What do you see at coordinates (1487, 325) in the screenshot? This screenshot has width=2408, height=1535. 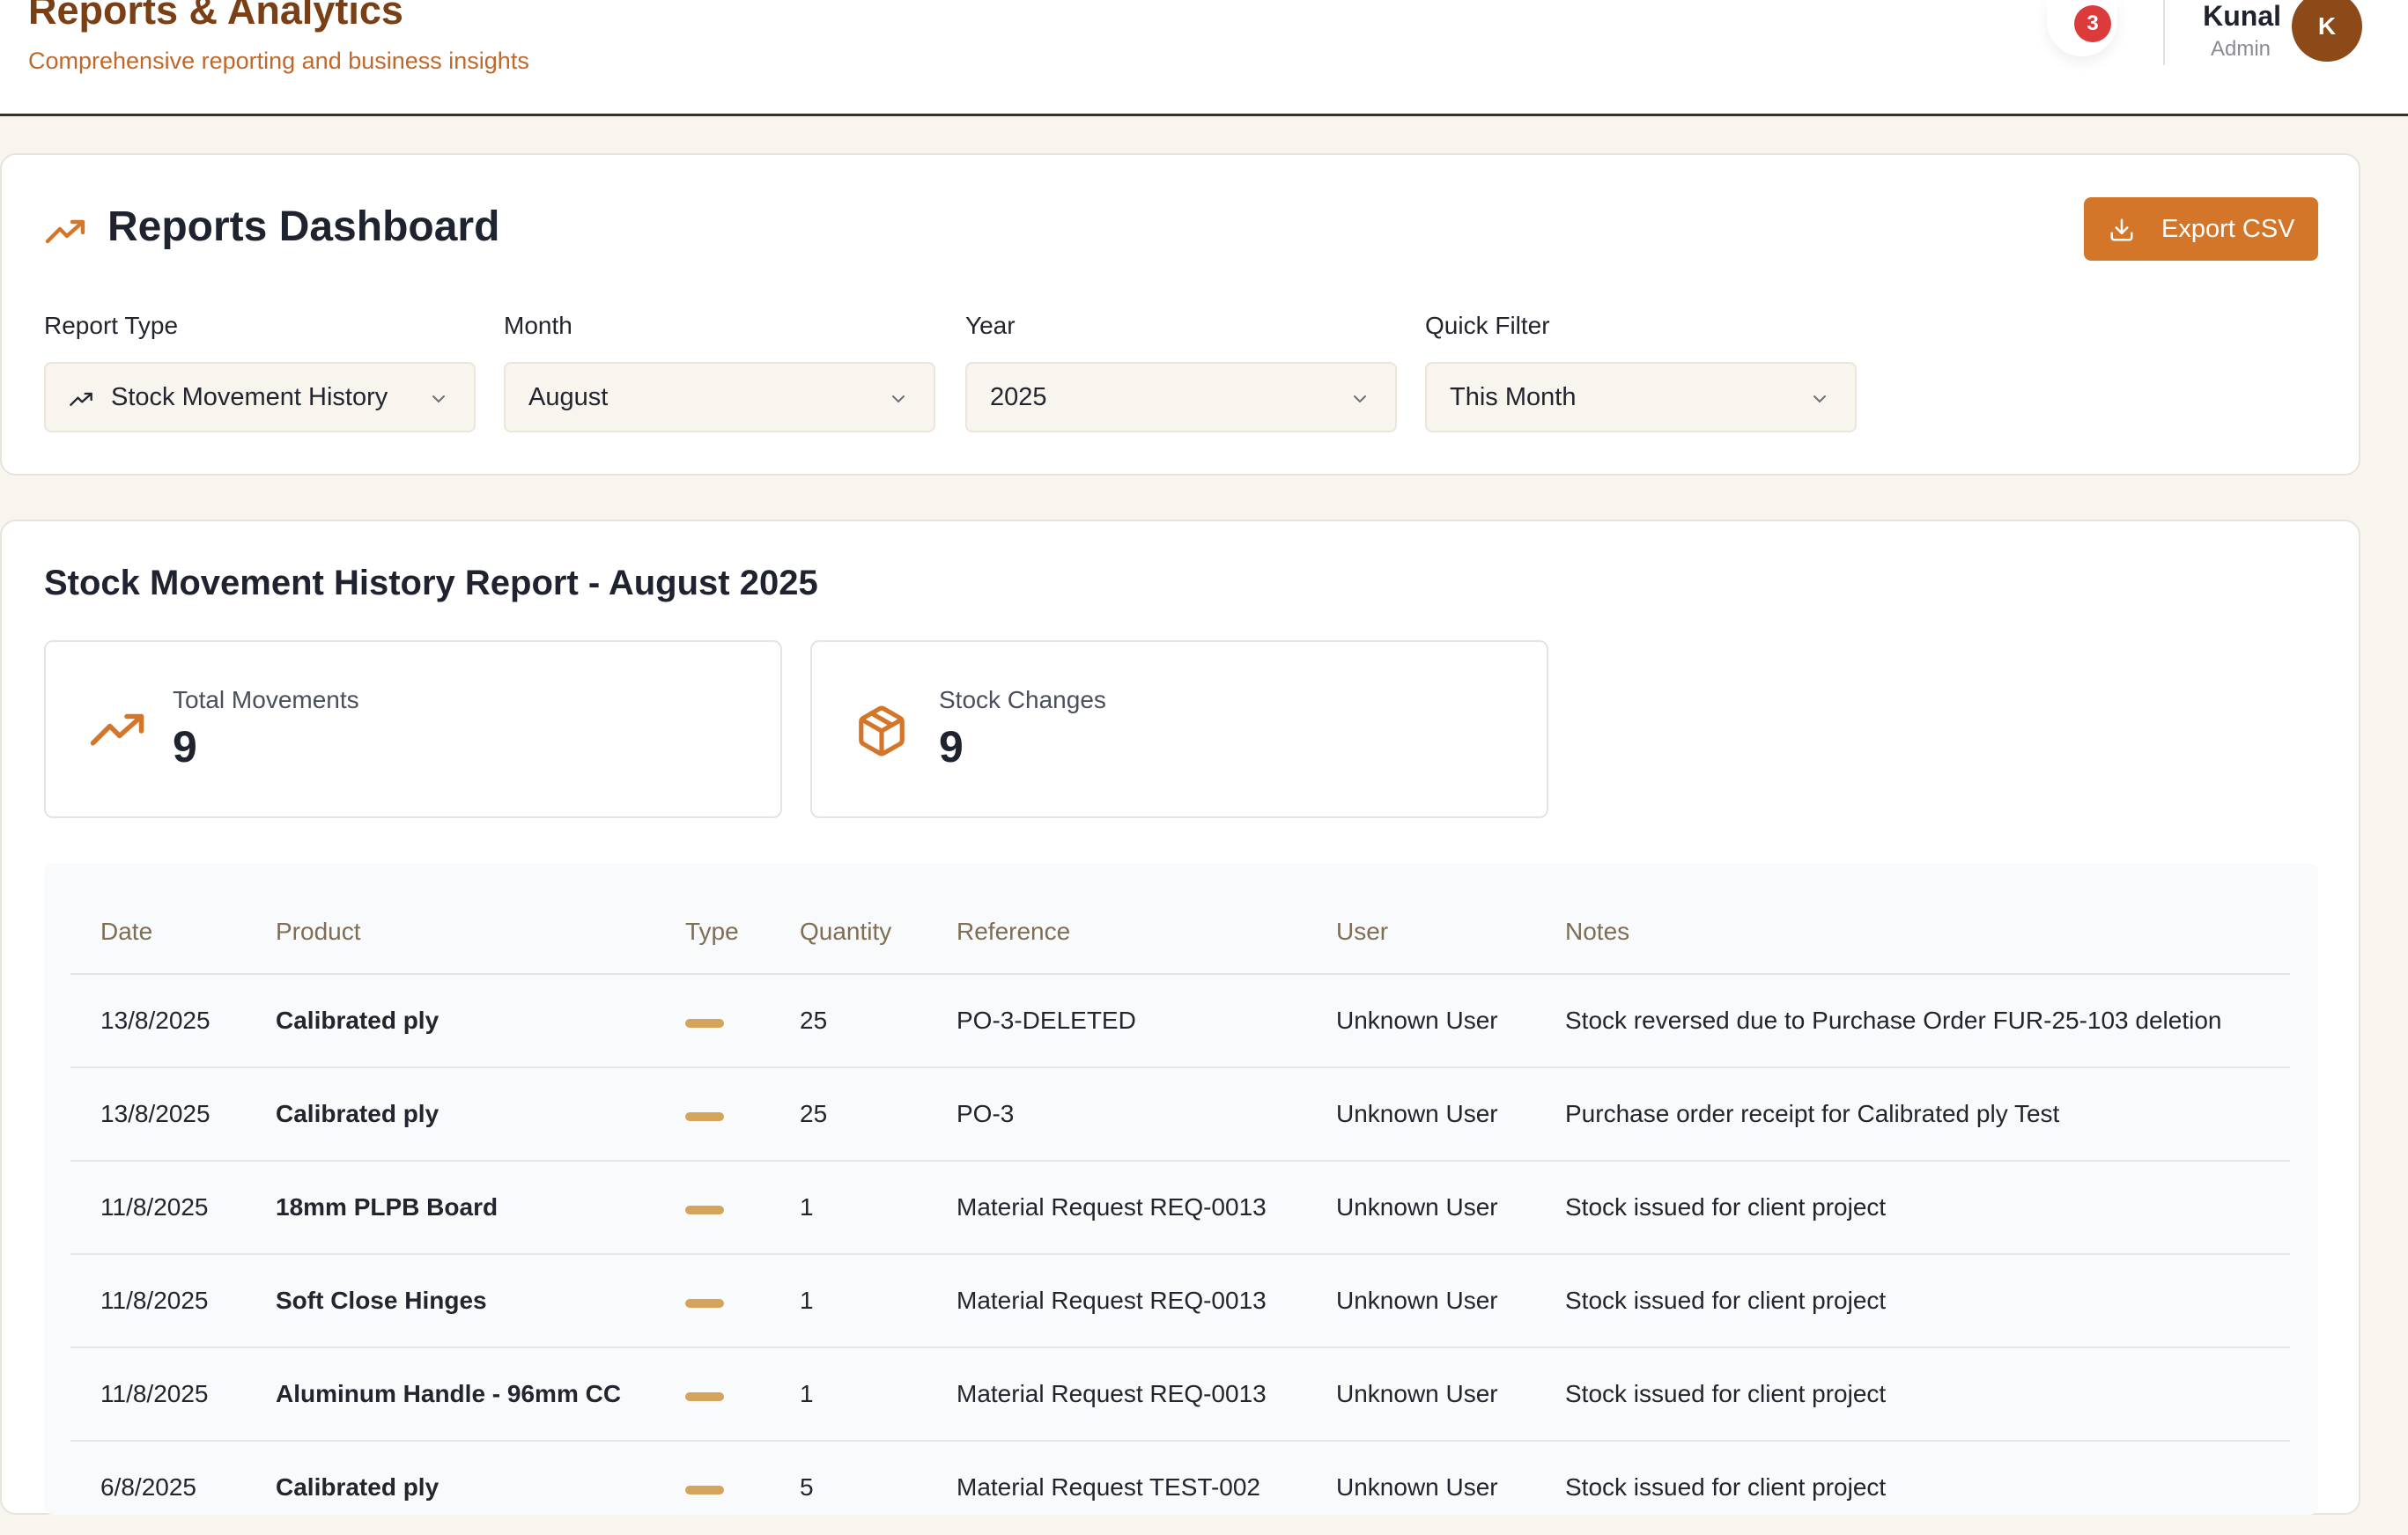 I see `quick-filter-label: Quick Filter` at bounding box center [1487, 325].